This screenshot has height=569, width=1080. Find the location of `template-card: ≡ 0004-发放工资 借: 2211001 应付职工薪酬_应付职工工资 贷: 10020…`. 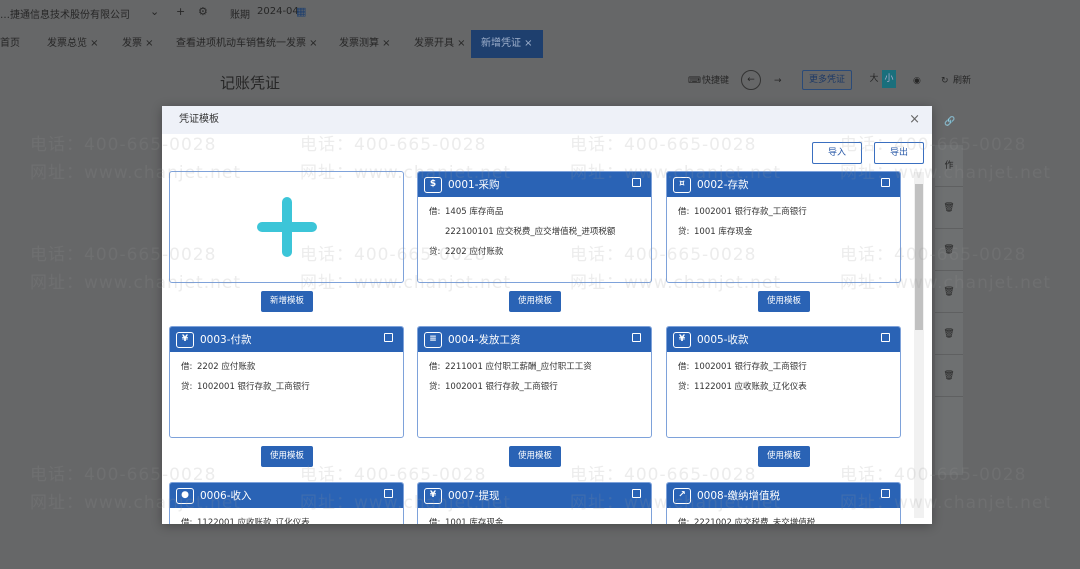

template-card: ≡ 0004-发放工资 借: 2211001 应付职工薪酬_应付职工工资 贷: 10020… is located at coordinates (534, 382).